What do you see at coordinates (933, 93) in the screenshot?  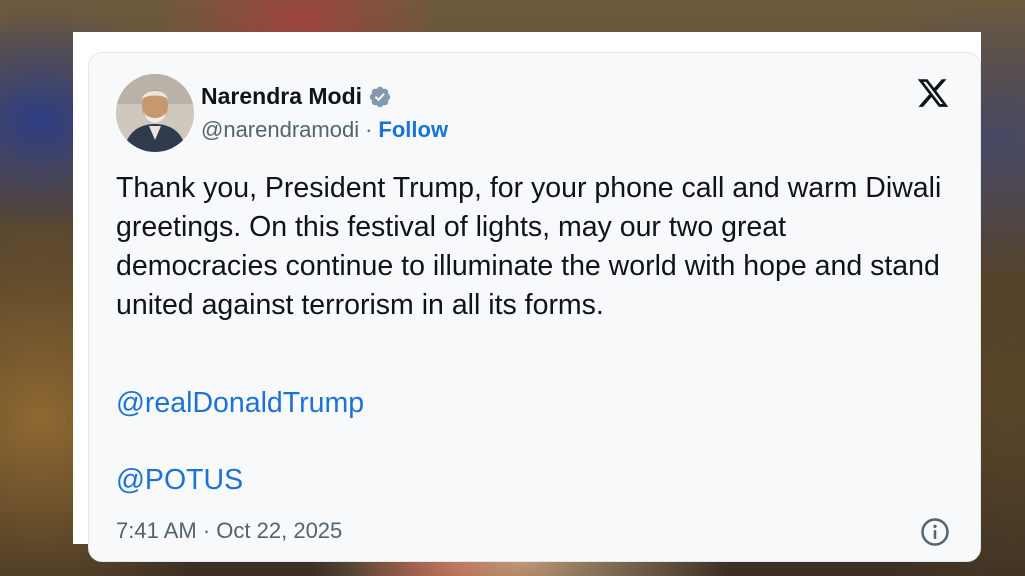 I see `x-logo-icon` at bounding box center [933, 93].